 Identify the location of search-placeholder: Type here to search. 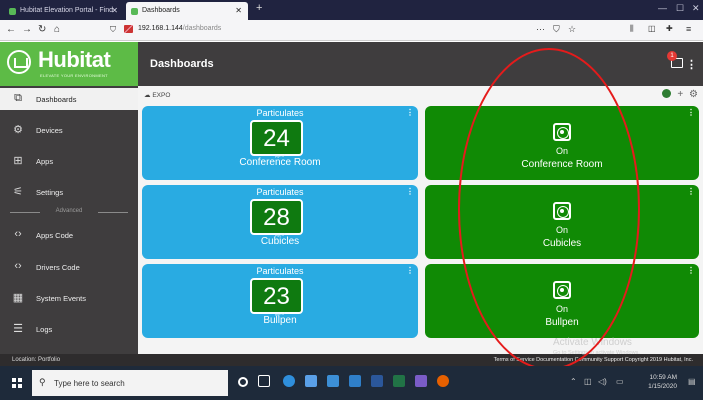
(89, 383).